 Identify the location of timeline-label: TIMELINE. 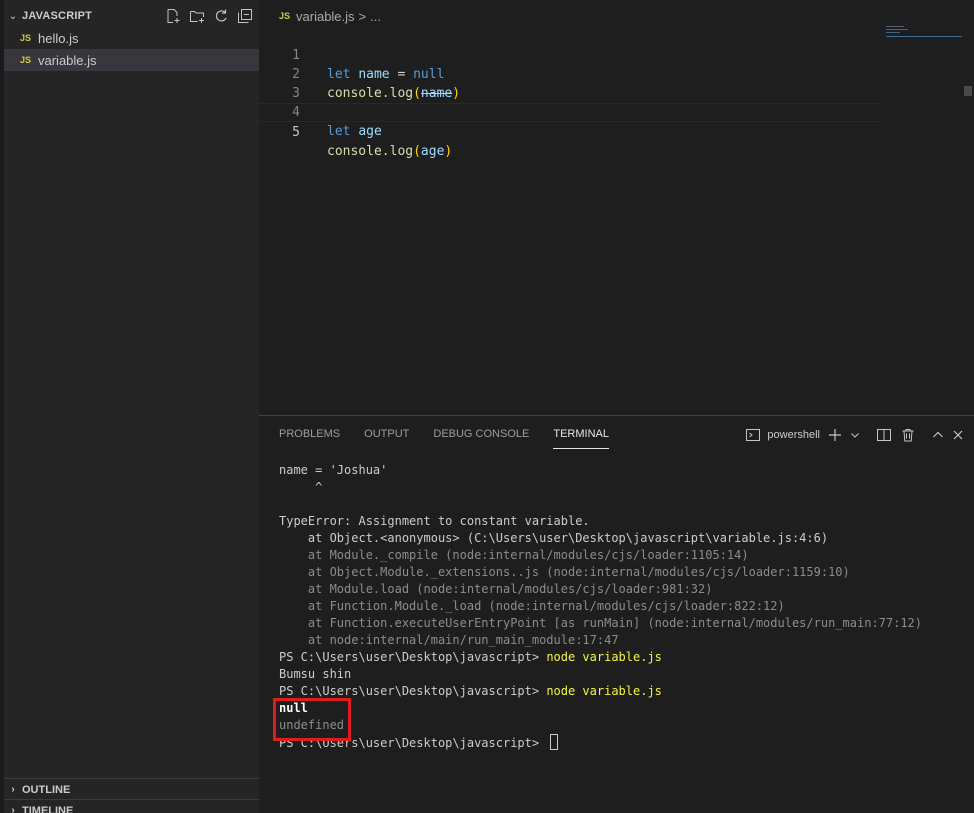
(48, 808).